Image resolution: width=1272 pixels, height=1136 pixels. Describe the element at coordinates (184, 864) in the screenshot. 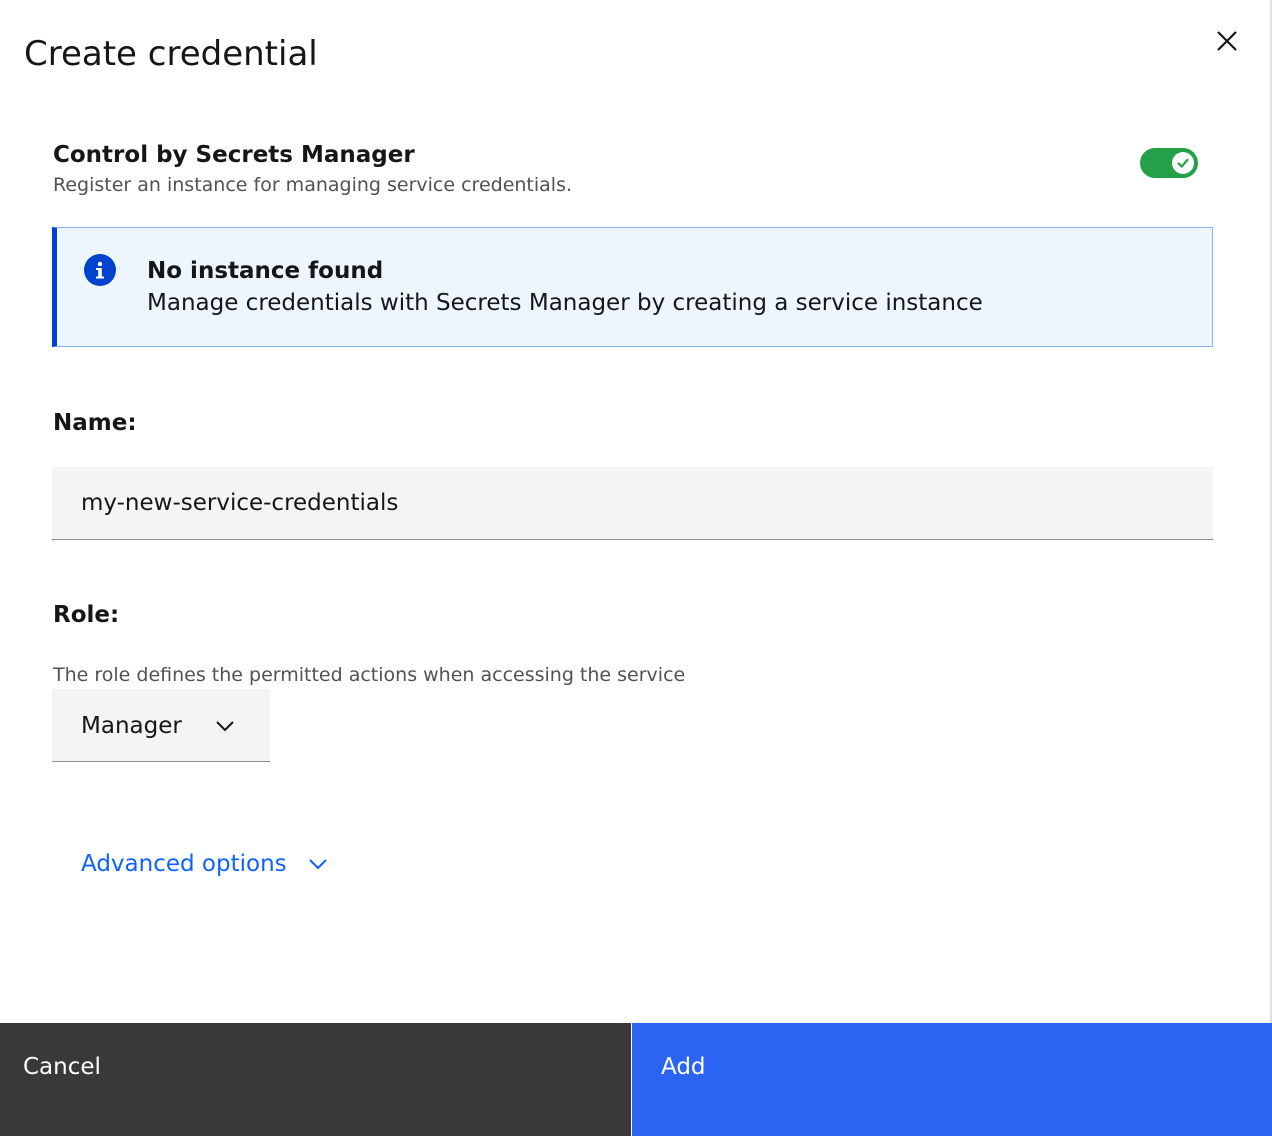

I see `advanced-options-label: Advanced options` at that location.